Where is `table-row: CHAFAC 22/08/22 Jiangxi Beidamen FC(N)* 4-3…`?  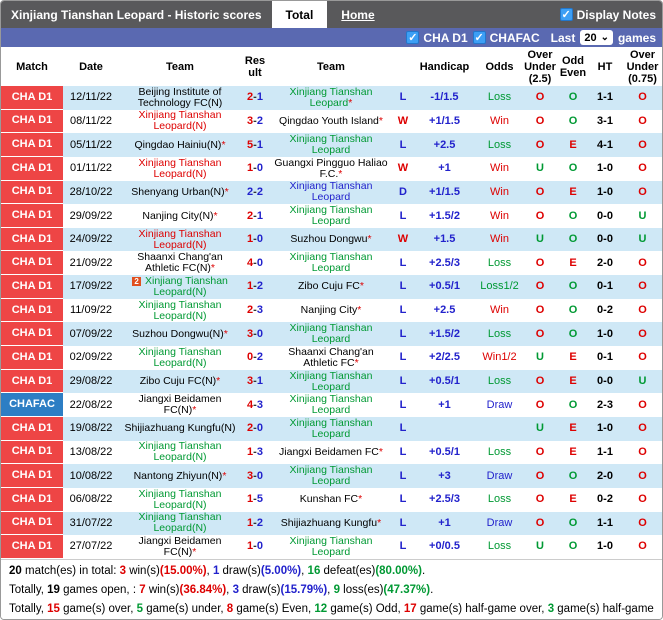
table-row: CHAFAC 22/08/22 Jiangxi Beidamen FC(N)* 4-3… is located at coordinates (331, 405).